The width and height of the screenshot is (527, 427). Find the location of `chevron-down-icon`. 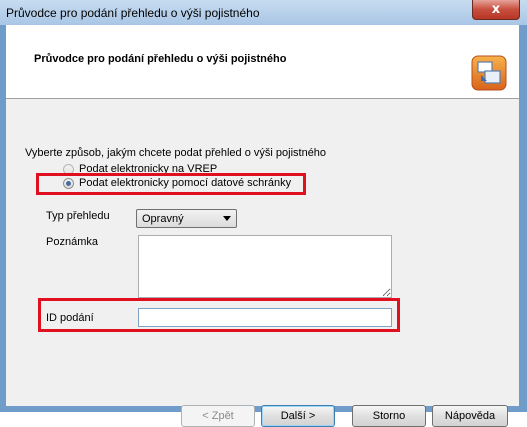

chevron-down-icon is located at coordinates (227, 218).